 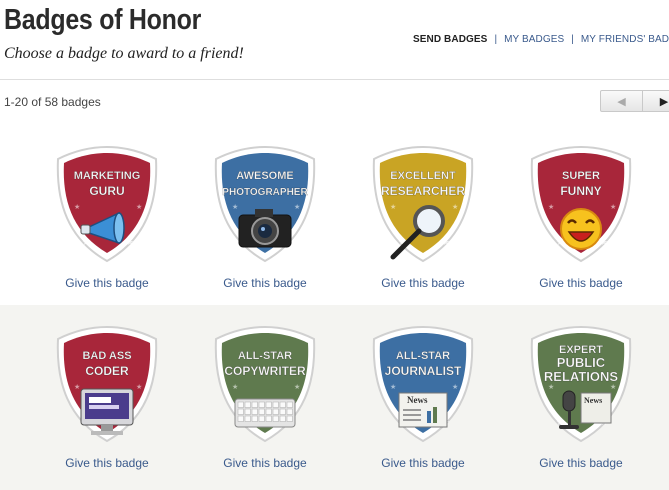 What do you see at coordinates (581, 176) in the screenshot?
I see `svg-text: SUPER` at bounding box center [581, 176].